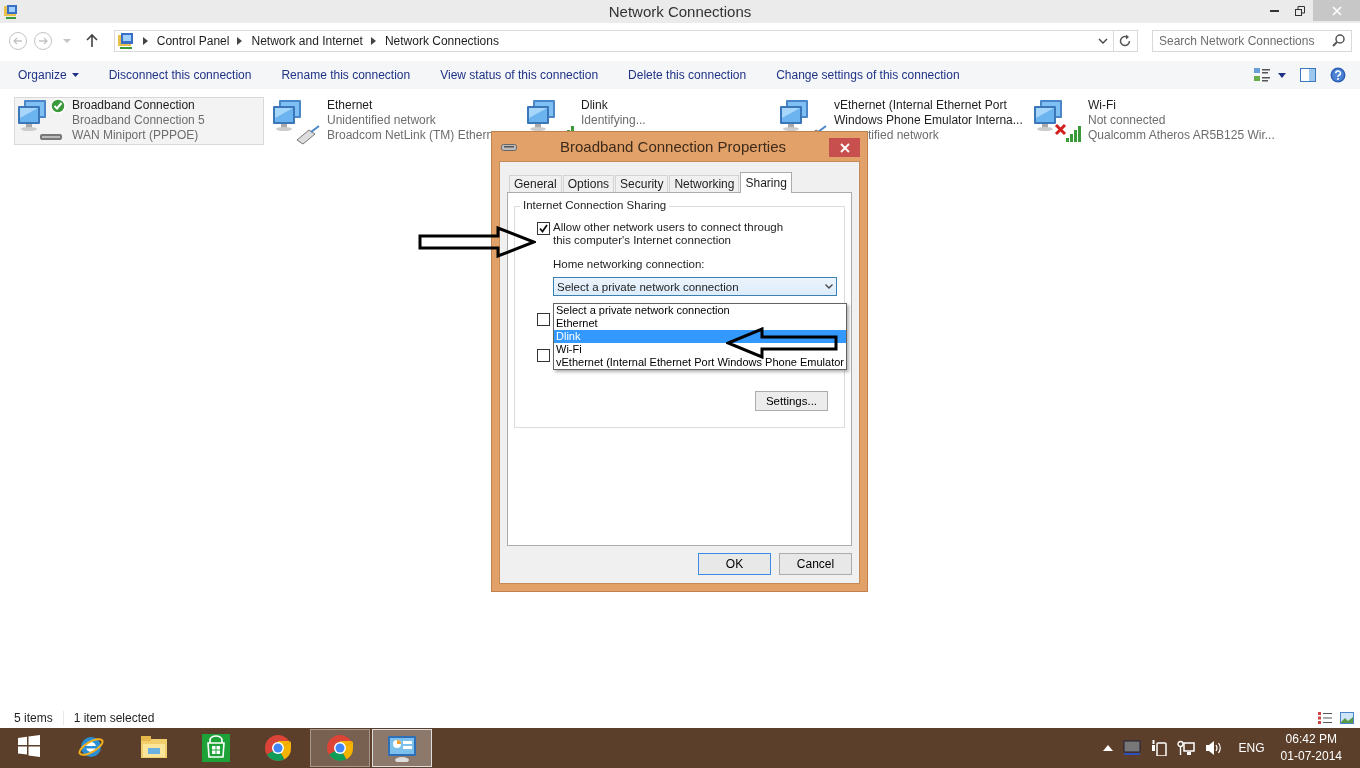 This screenshot has width=1360, height=768. Describe the element at coordinates (1274, 10) in the screenshot. I see `minimize-icon` at that location.